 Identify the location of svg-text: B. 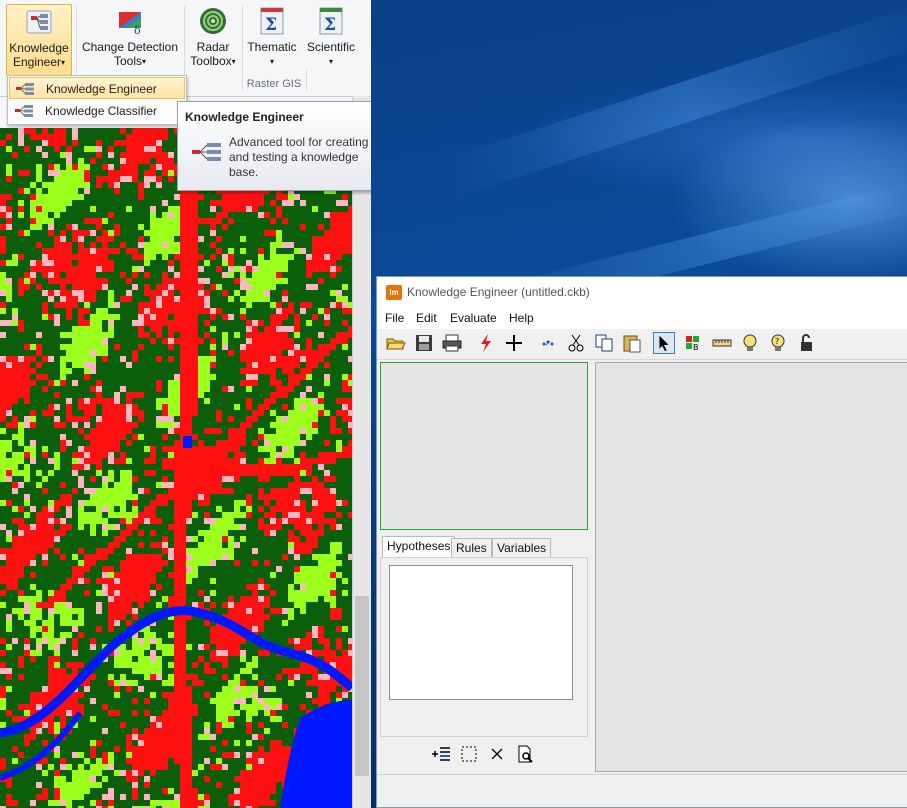
(696, 347).